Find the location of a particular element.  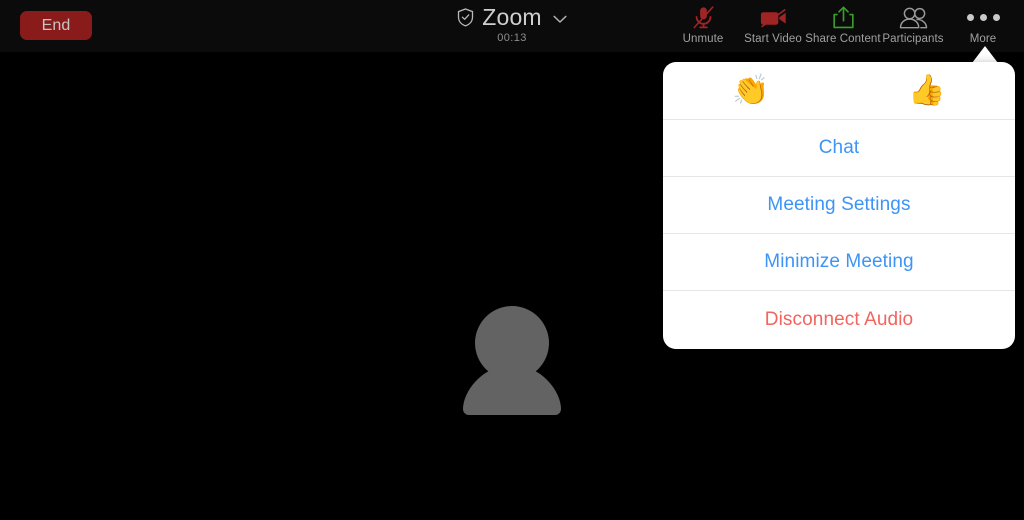

toolbar-item-share-content: Share Content is located at coordinates (843, 26).